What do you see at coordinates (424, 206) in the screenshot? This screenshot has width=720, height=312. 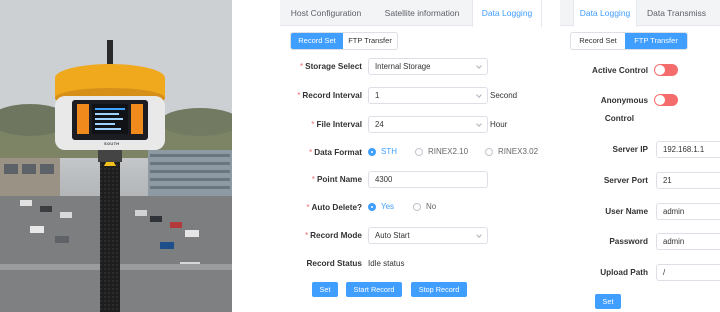 I see `auto-delete-no-radio: No` at bounding box center [424, 206].